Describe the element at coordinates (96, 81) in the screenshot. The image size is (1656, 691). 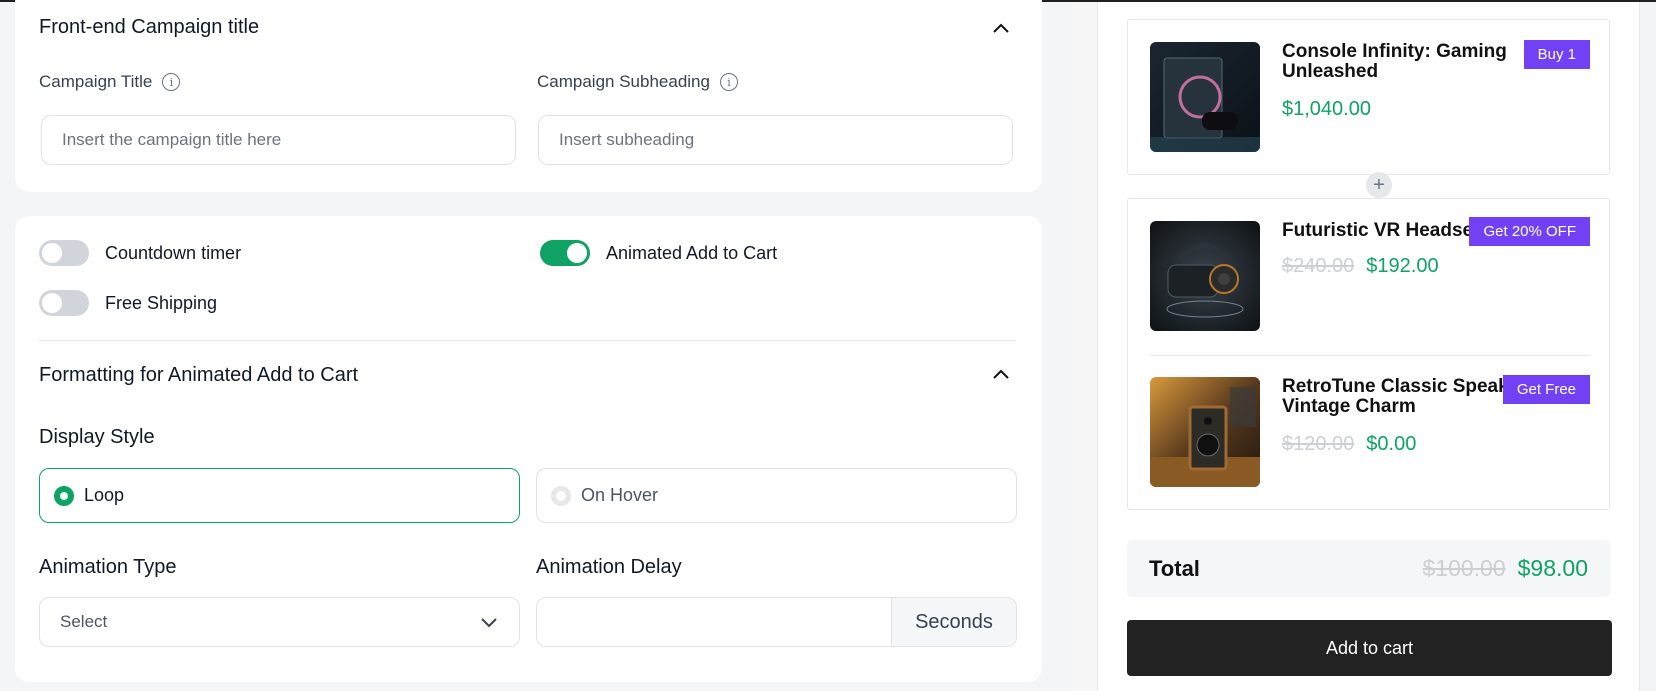
I see `campaign-title-label-text: Campaign Title` at that location.